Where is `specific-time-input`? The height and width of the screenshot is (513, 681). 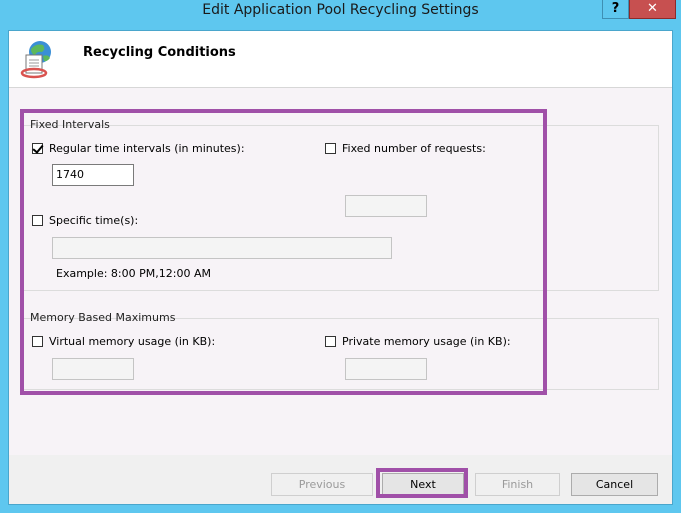 specific-time-input is located at coordinates (222, 248).